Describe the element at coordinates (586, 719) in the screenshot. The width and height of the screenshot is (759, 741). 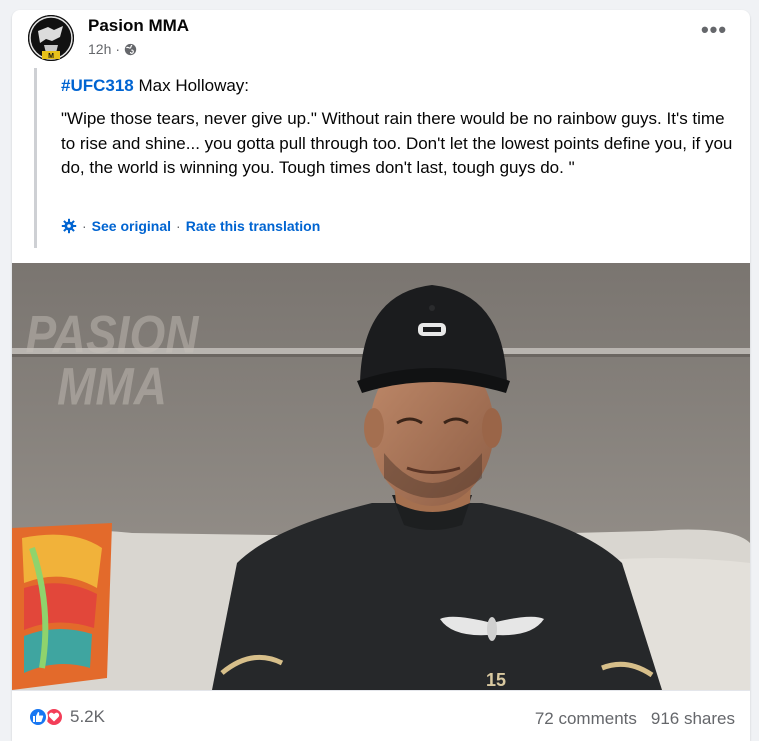
I see `comments-count-link: 72 comments` at that location.